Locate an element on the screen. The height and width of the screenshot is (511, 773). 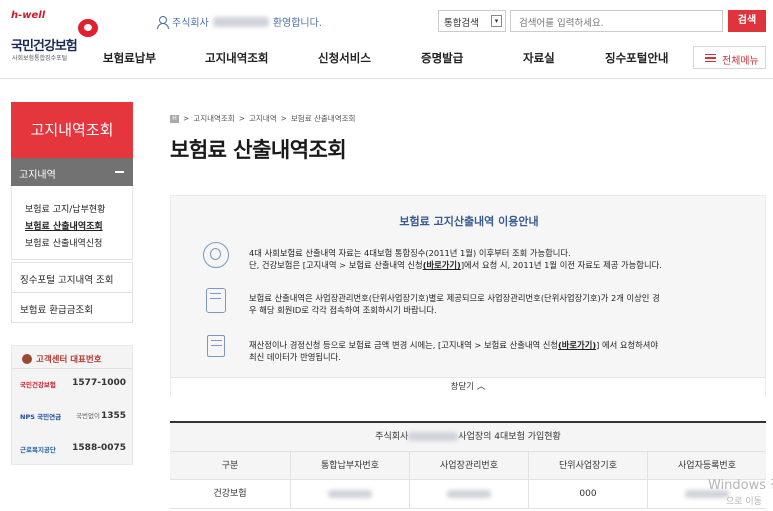
comwel-logo: 근로복지공단 is located at coordinates (38, 450).